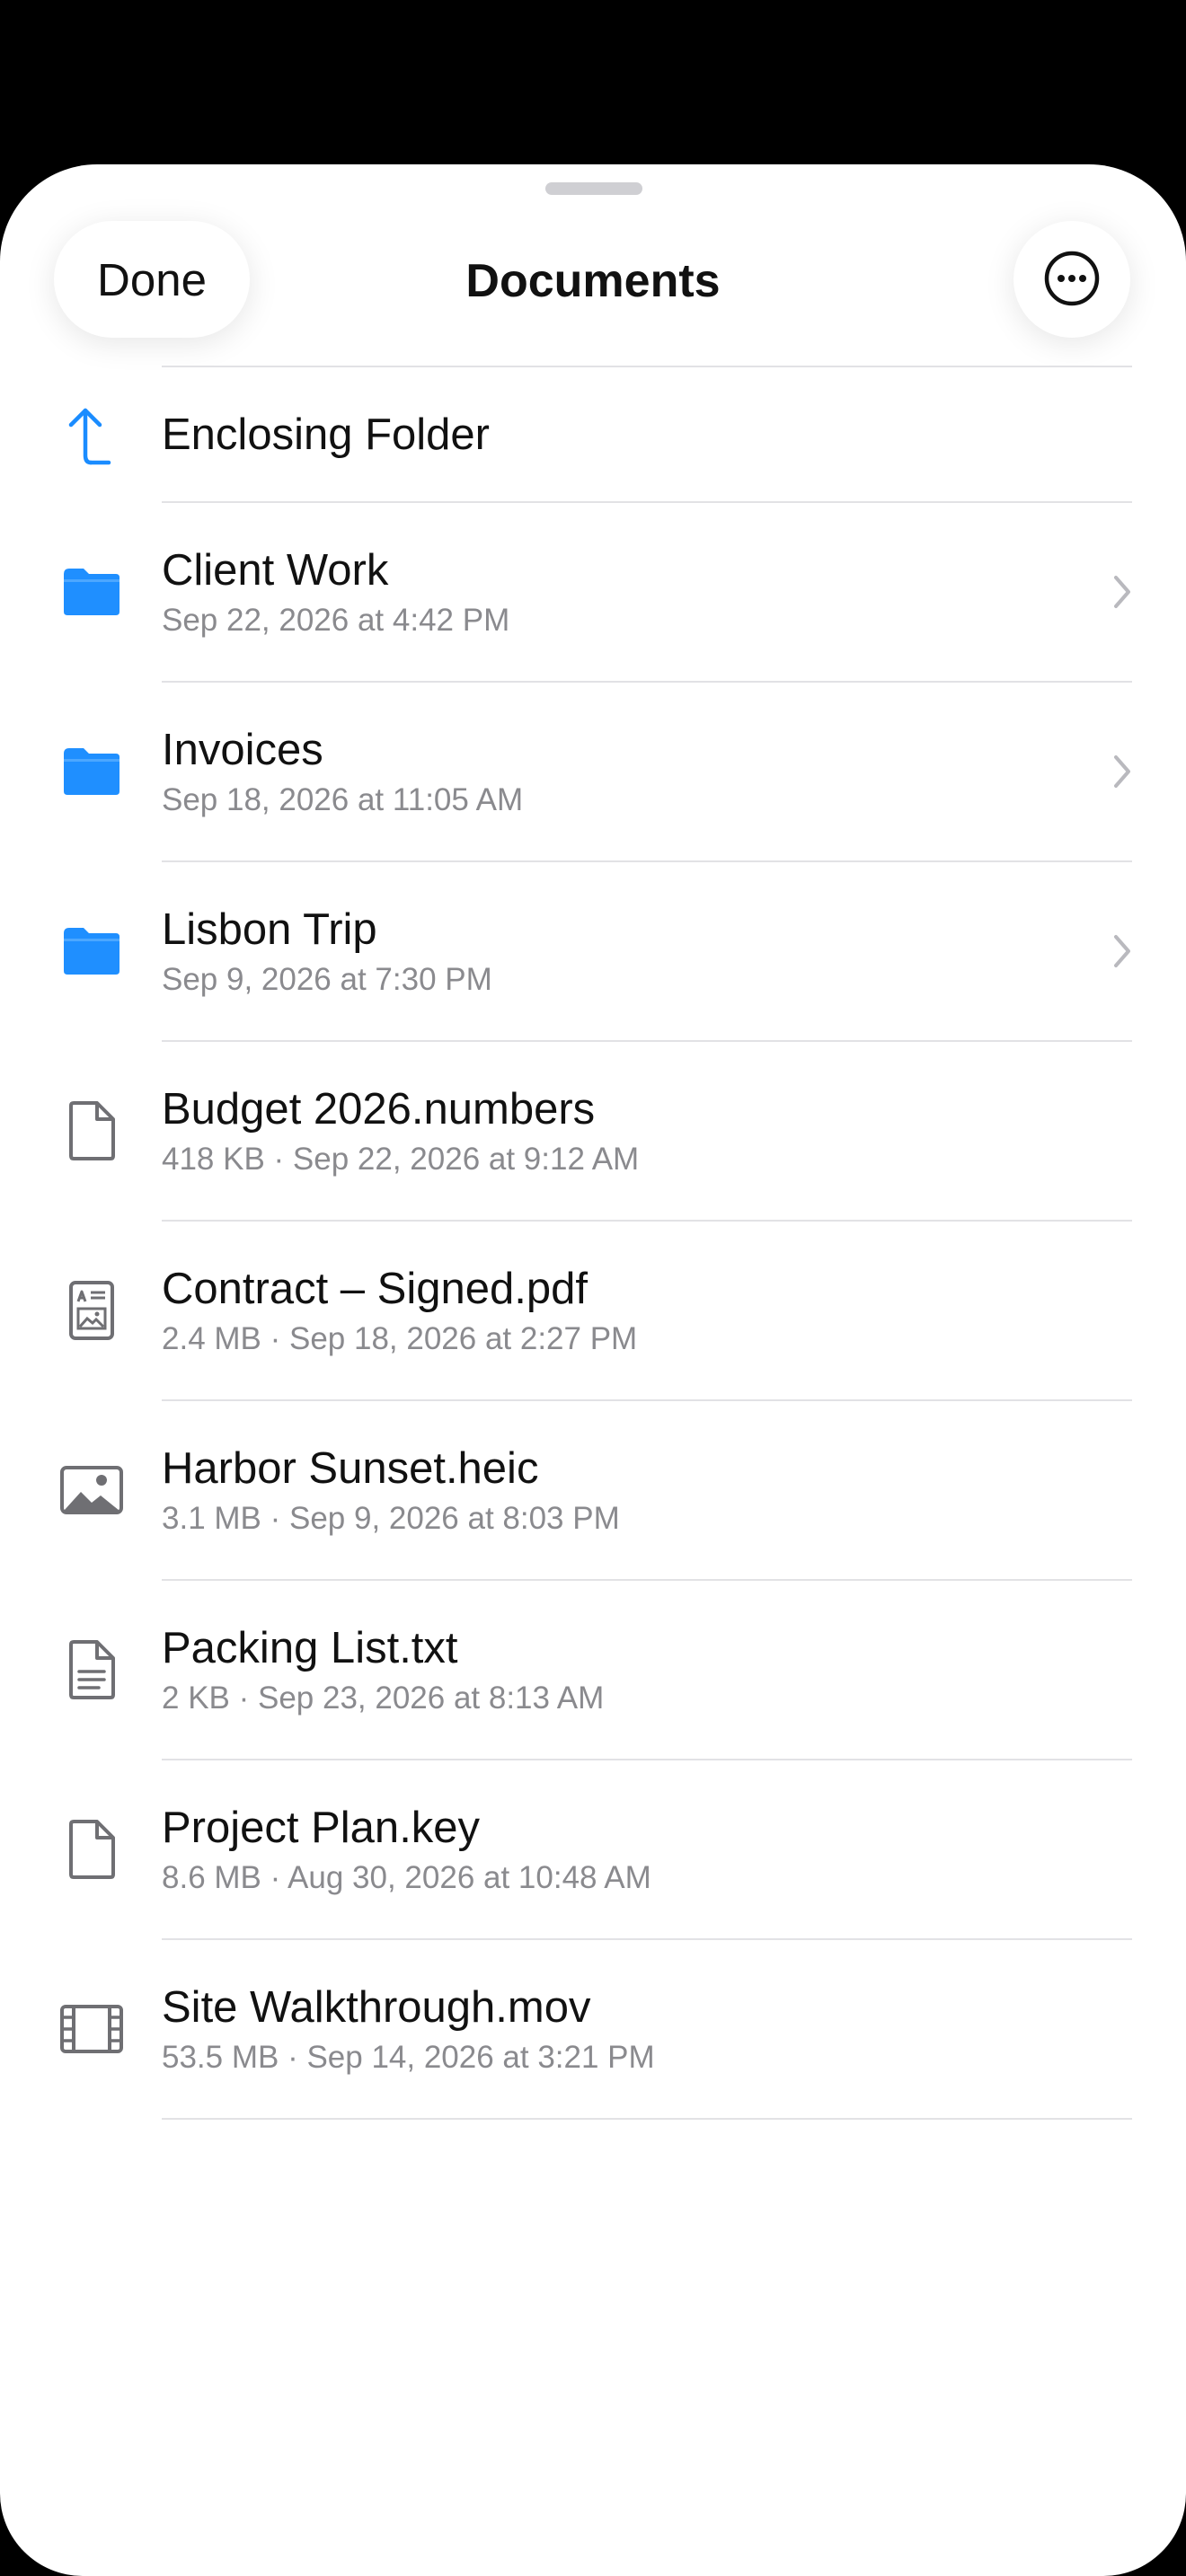 The height and width of the screenshot is (2576, 1186). I want to click on file-details: 418 KB · Sep 22, 2026 at 9:12 AM, so click(401, 1159).